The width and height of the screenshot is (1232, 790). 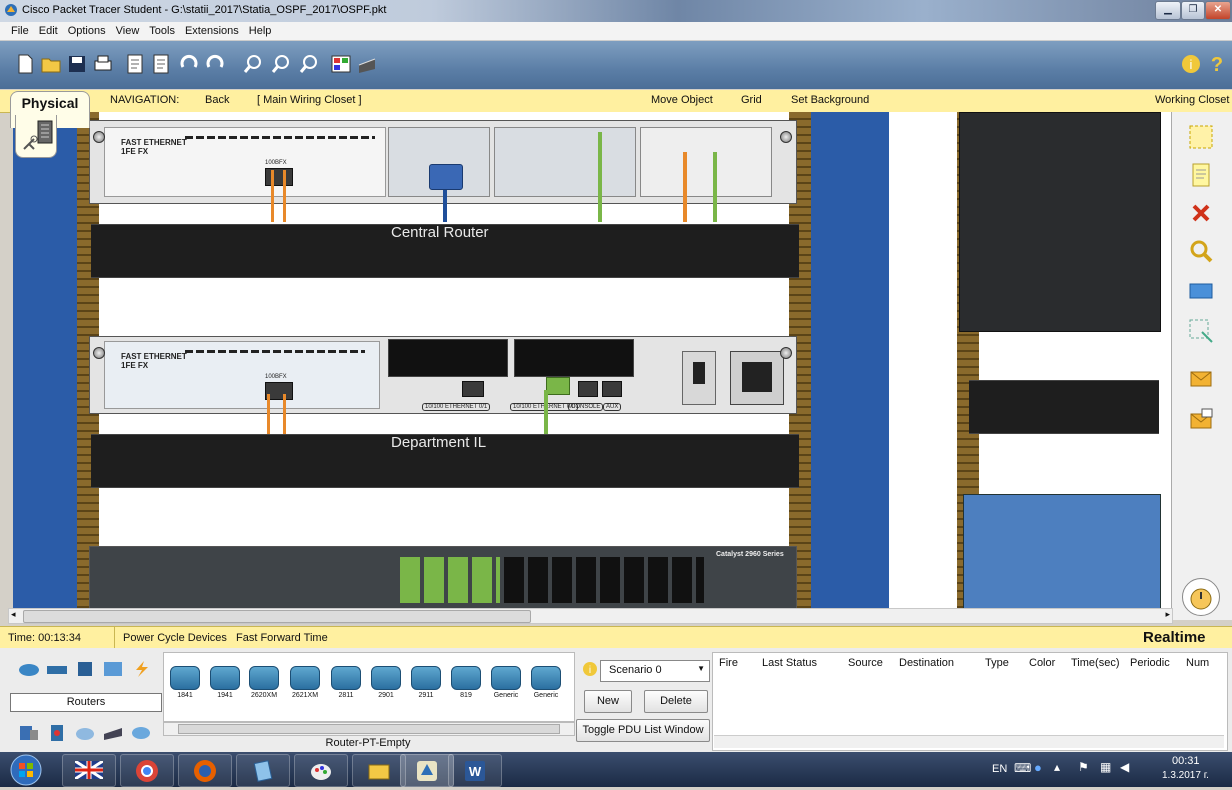 I want to click on rack-navigation-button, so click(x=36, y=136).